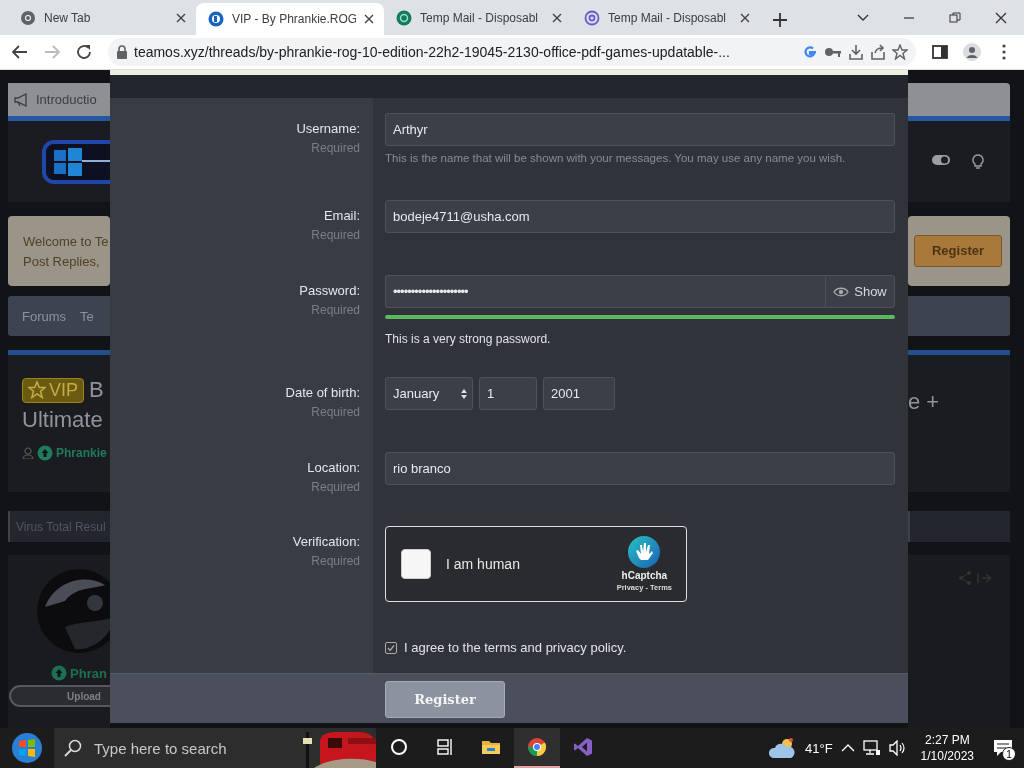 The image size is (1024, 768). What do you see at coordinates (325, 541) in the screenshot?
I see `field-label: Verification:` at bounding box center [325, 541].